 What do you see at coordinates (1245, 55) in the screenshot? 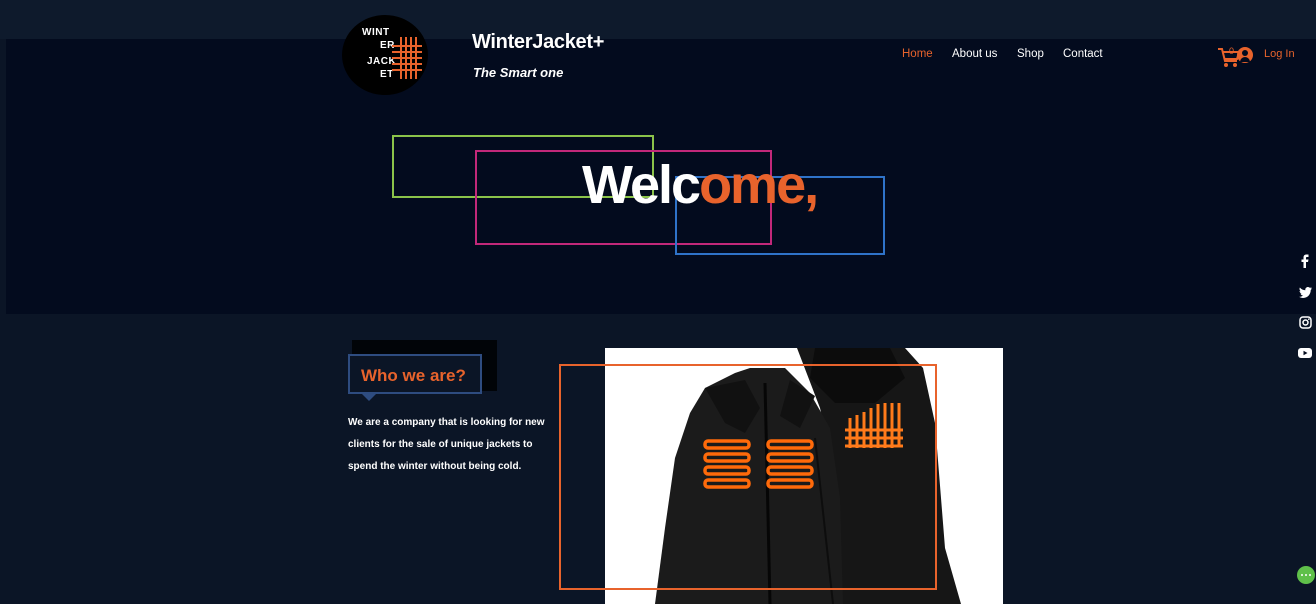
I see `user-avatar-icon` at bounding box center [1245, 55].